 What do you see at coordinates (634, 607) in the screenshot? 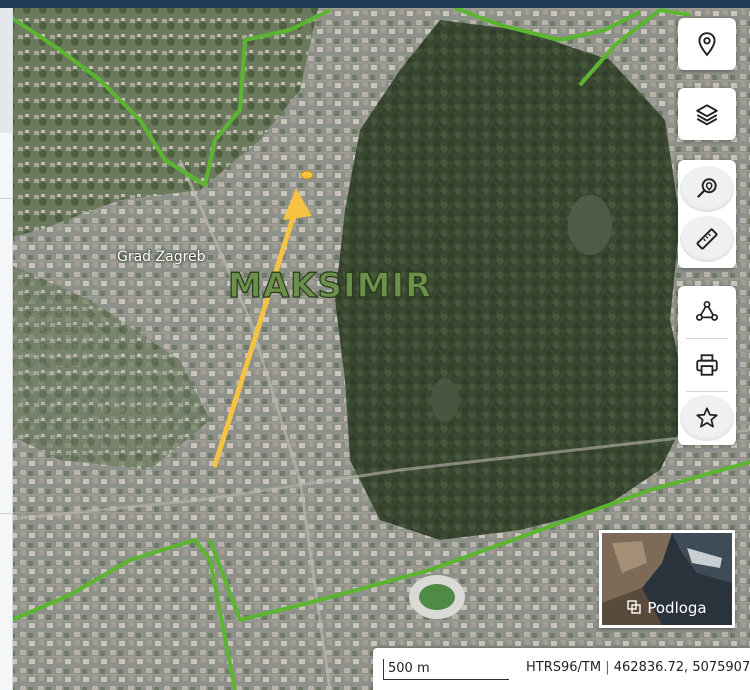
I see `basemap-switch-icon` at bounding box center [634, 607].